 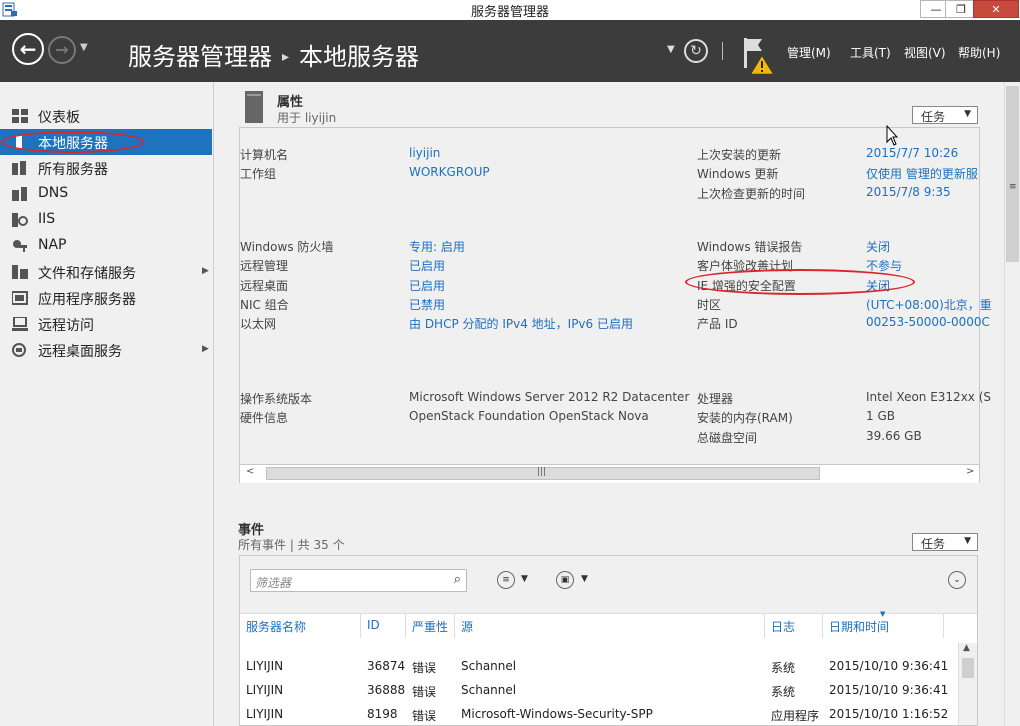 I want to click on save-query-button: ▣, so click(x=565, y=580).